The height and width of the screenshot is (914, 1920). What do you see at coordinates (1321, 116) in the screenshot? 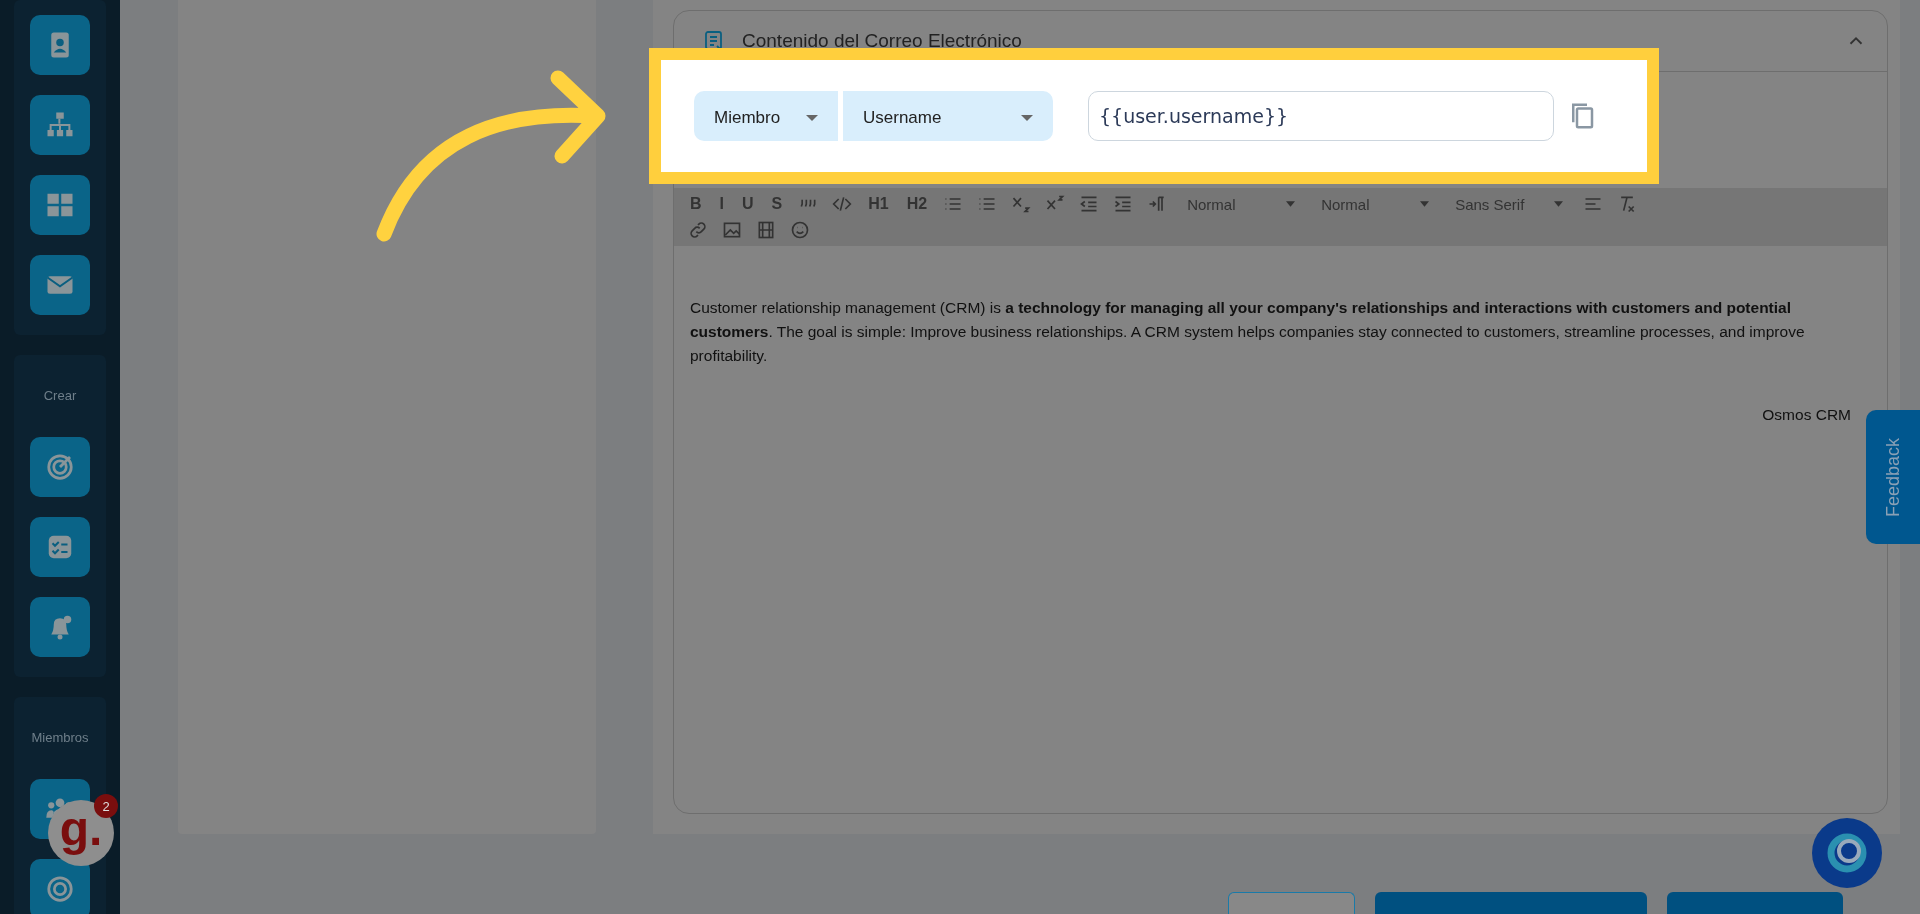
I see `token-field: {{user.username}}` at bounding box center [1321, 116].